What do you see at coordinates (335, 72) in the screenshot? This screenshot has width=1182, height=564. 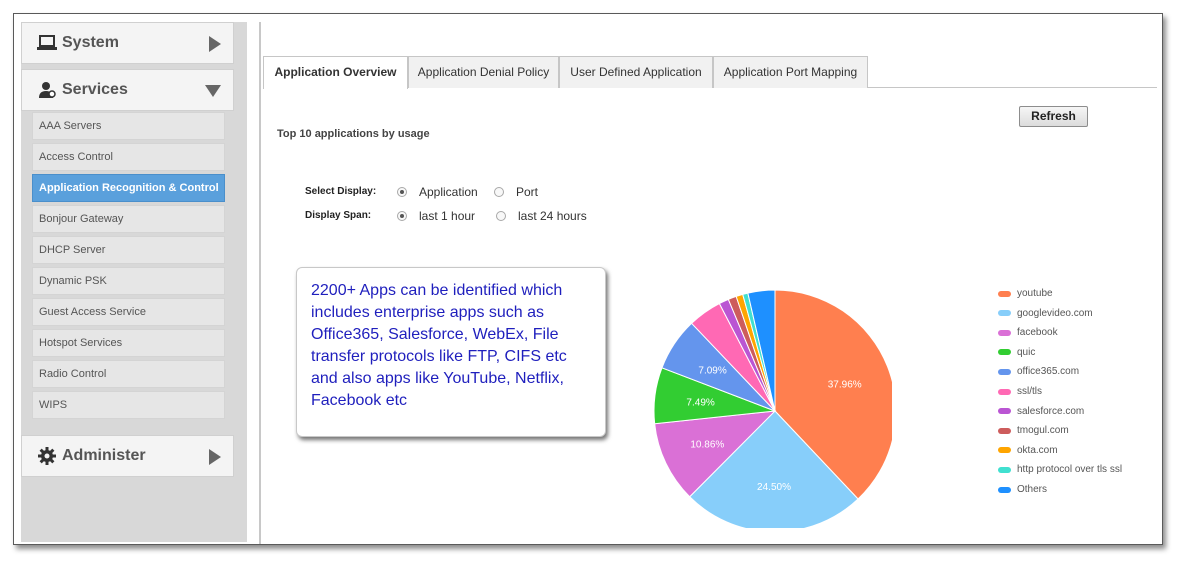 I see `tab-application-overview: Application Overview` at bounding box center [335, 72].